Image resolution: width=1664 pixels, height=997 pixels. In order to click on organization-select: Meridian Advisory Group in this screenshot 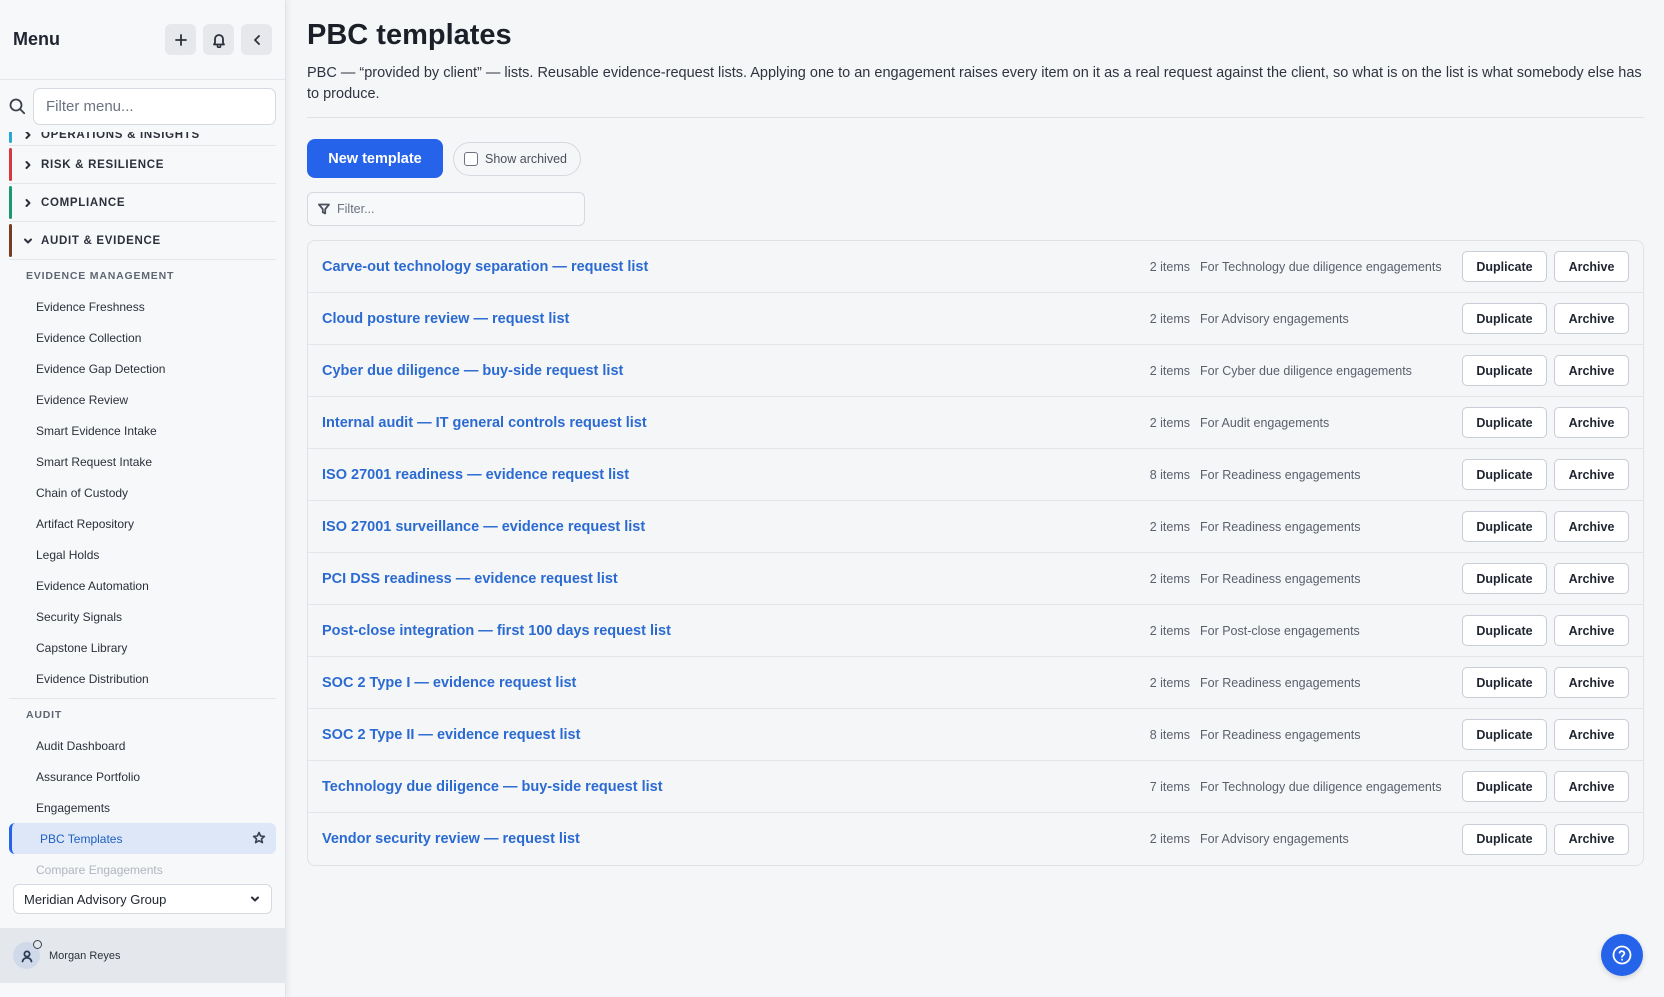, I will do `click(142, 899)`.